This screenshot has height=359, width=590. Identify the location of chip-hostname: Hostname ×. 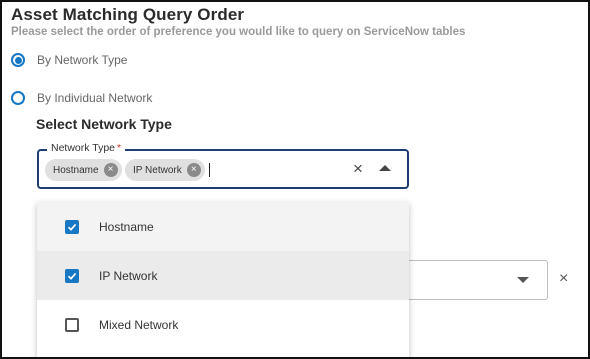
(83, 170).